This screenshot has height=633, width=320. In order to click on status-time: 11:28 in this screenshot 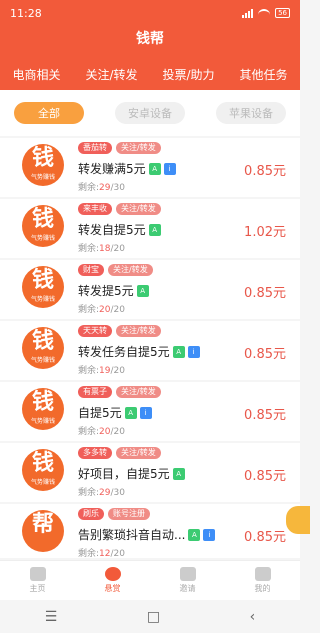, I will do `click(26, 13)`.